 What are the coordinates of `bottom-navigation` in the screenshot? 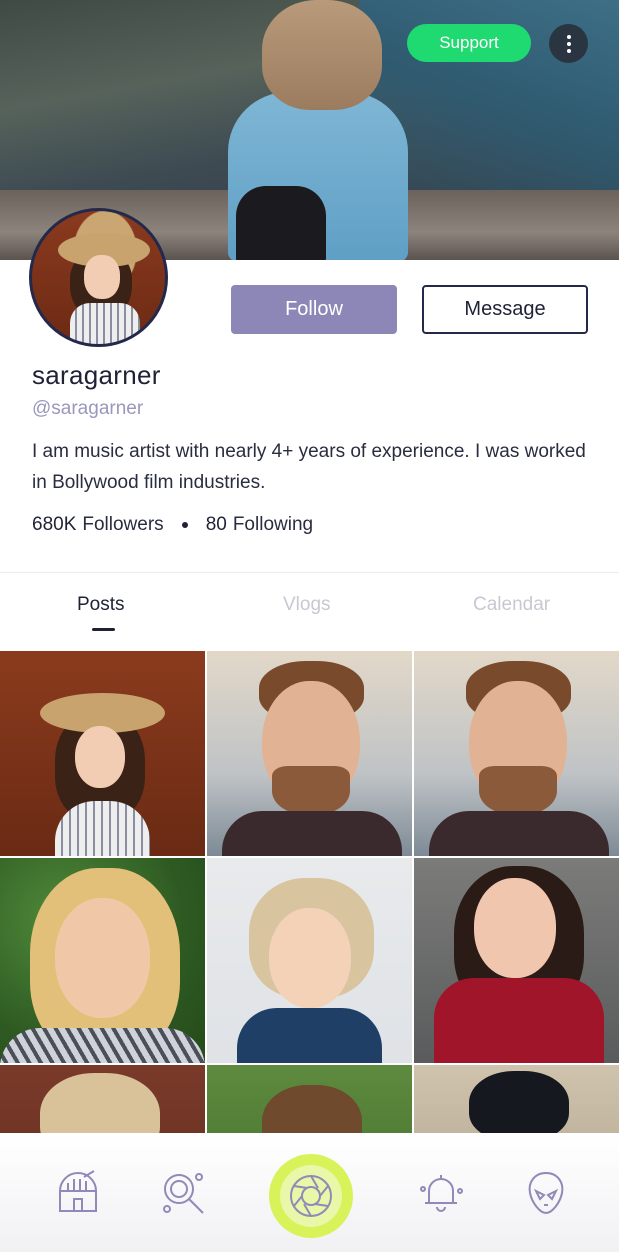 It's located at (309, 1192).